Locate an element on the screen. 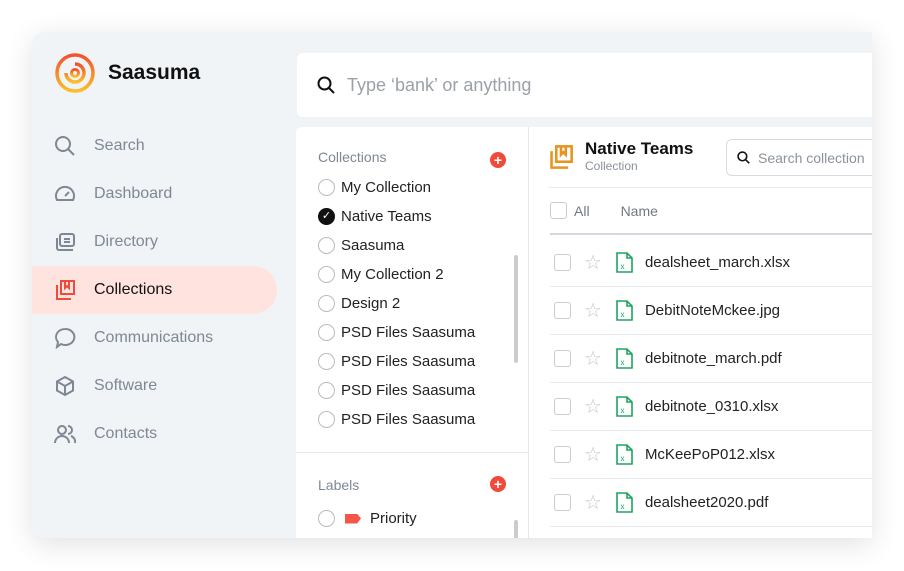 This screenshot has width=904, height=571. table-row: ☆ x dealsheet_march.xlsx is located at coordinates (711, 263).